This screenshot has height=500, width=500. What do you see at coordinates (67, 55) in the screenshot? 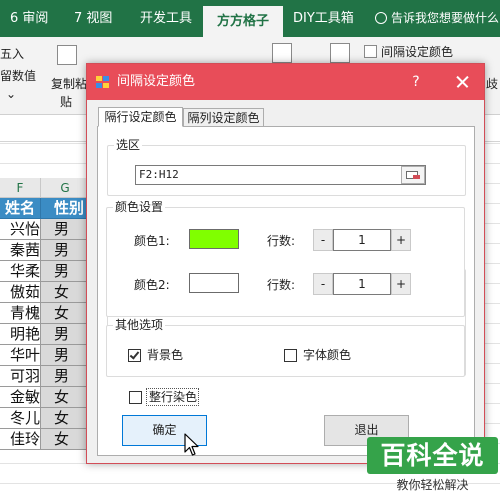
I see `clipboard-icon` at bounding box center [67, 55].